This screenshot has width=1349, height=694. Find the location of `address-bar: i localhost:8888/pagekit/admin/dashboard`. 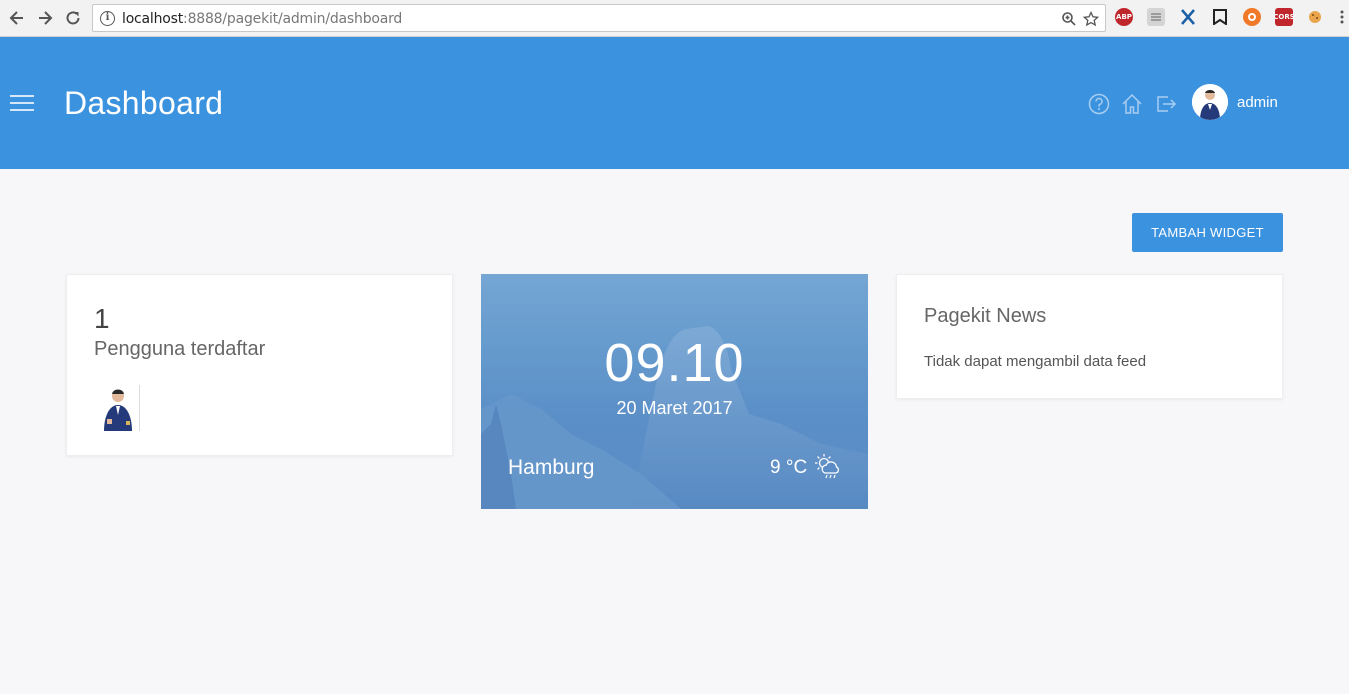

address-bar: i localhost:8888/pagekit/admin/dashboard is located at coordinates (599, 18).